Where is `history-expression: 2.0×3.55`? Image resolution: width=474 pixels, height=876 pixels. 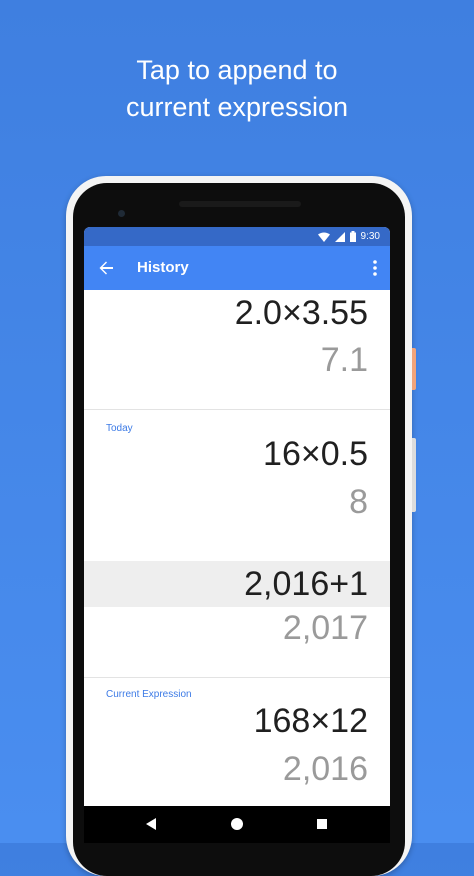
history-expression: 2.0×3.55 is located at coordinates (301, 313).